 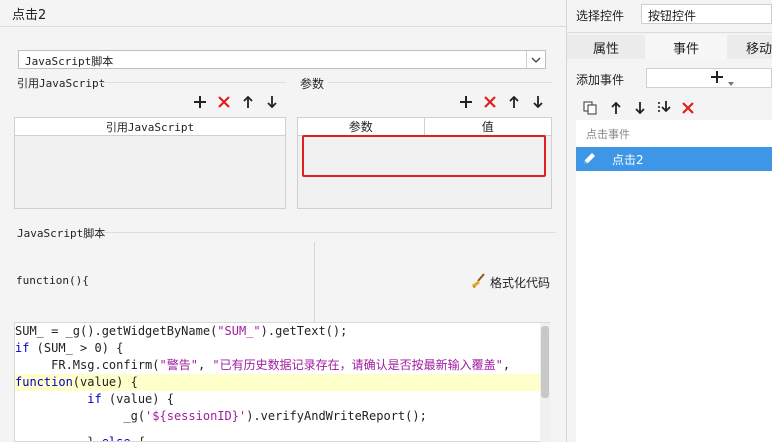 What do you see at coordinates (589, 160) in the screenshot?
I see `pencil-icon` at bounding box center [589, 160].